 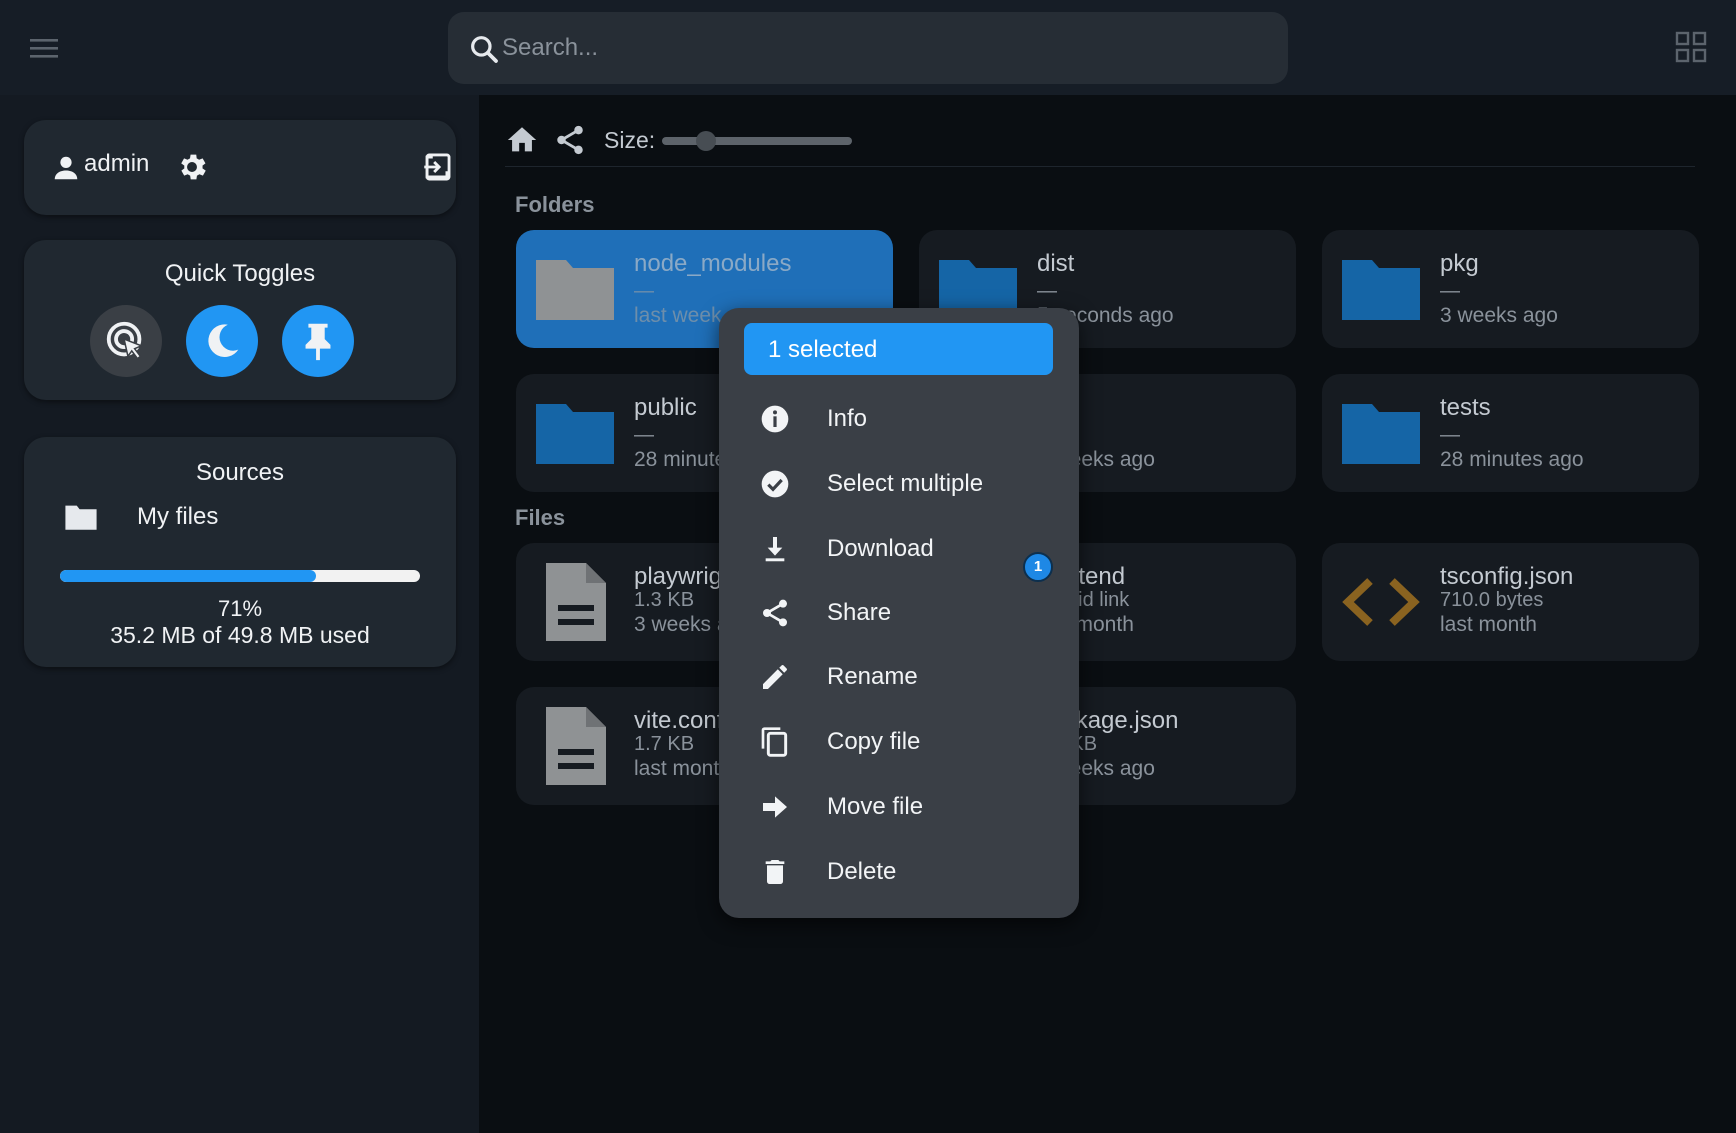 What do you see at coordinates (1499, 315) in the screenshot?
I see `folder-date: 3 weeks ago` at bounding box center [1499, 315].